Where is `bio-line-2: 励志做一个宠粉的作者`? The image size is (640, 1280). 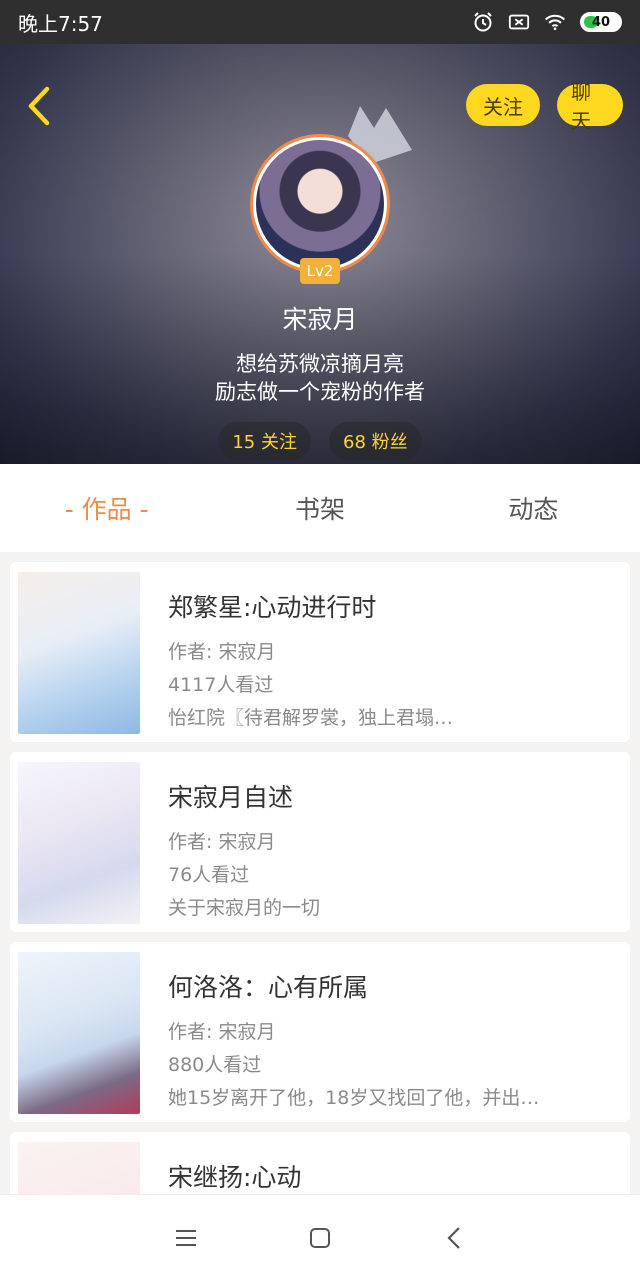
bio-line-2: 励志做一个宠粉的作者 is located at coordinates (320, 392).